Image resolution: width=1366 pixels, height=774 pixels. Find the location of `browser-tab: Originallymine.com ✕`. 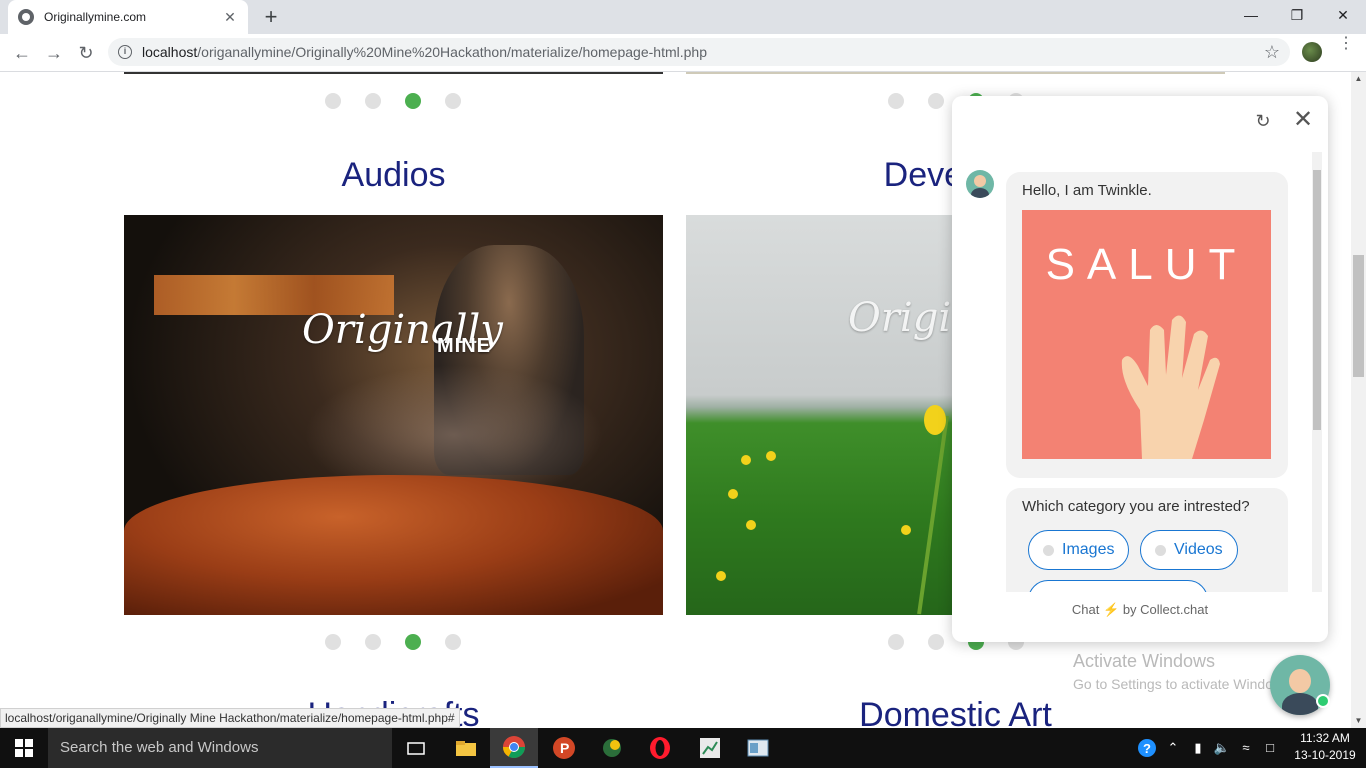

browser-tab: Originallymine.com ✕ is located at coordinates (128, 17).